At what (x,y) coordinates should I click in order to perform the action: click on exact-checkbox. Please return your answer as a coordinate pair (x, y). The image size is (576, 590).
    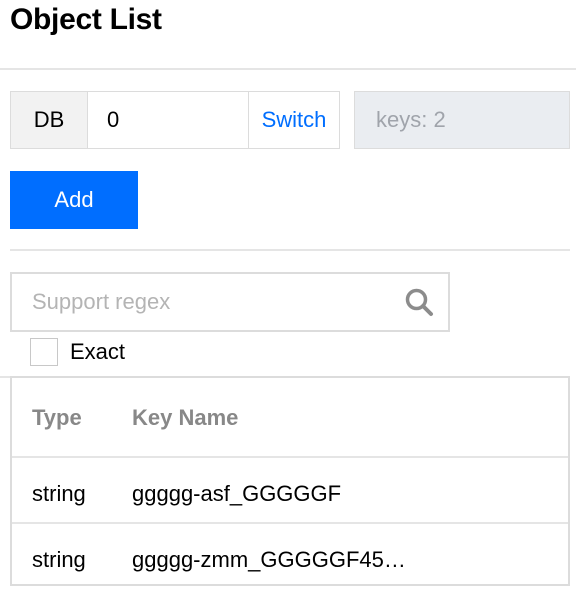
    Looking at the image, I should click on (44, 352).